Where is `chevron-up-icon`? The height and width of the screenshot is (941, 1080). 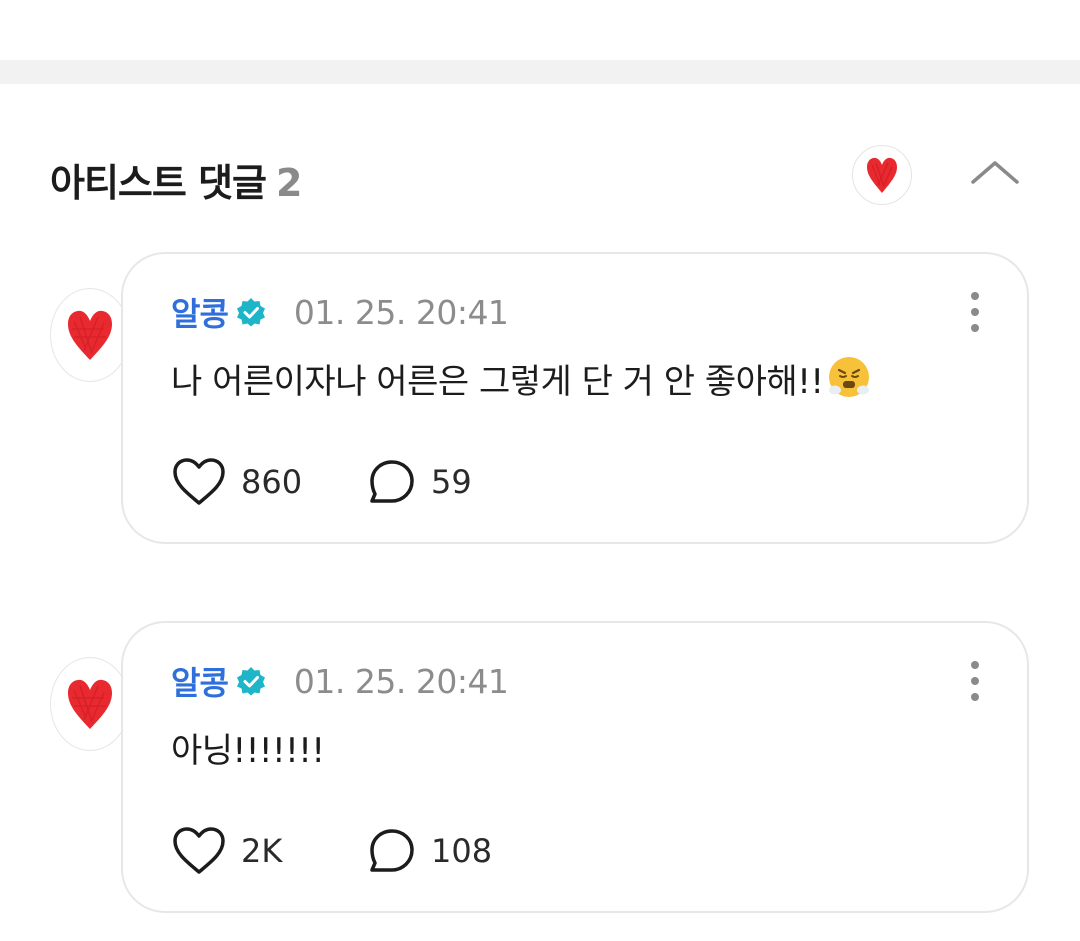 chevron-up-icon is located at coordinates (995, 172).